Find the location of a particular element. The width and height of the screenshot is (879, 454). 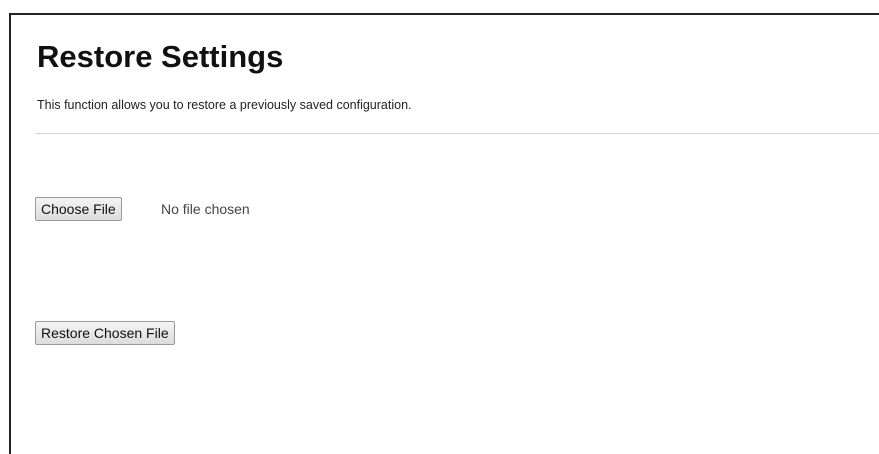

section-divider is located at coordinates (457, 133).